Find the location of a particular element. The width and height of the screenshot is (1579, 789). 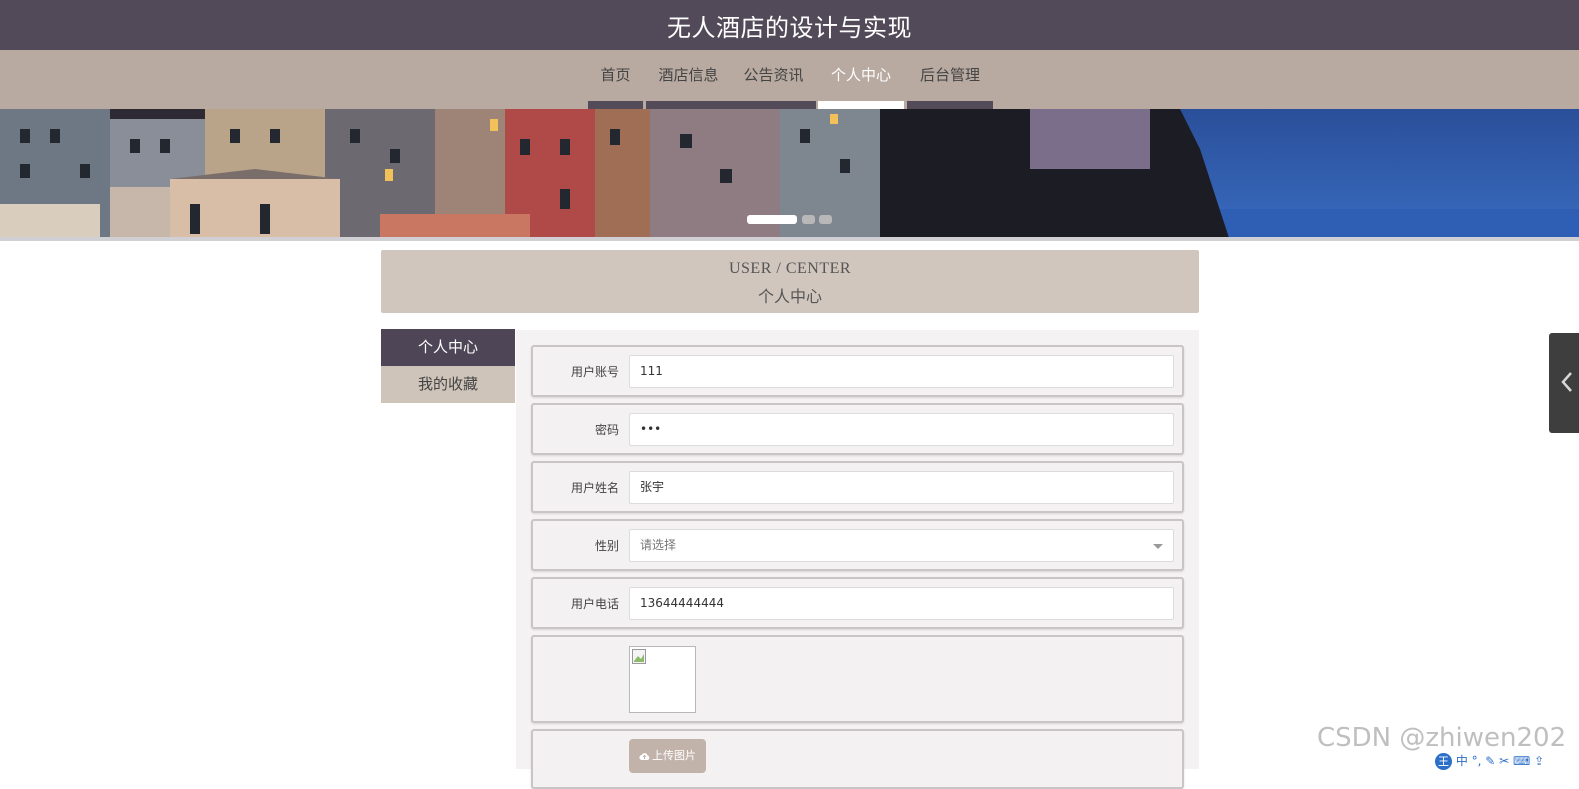

avatar-image is located at coordinates (662, 679).